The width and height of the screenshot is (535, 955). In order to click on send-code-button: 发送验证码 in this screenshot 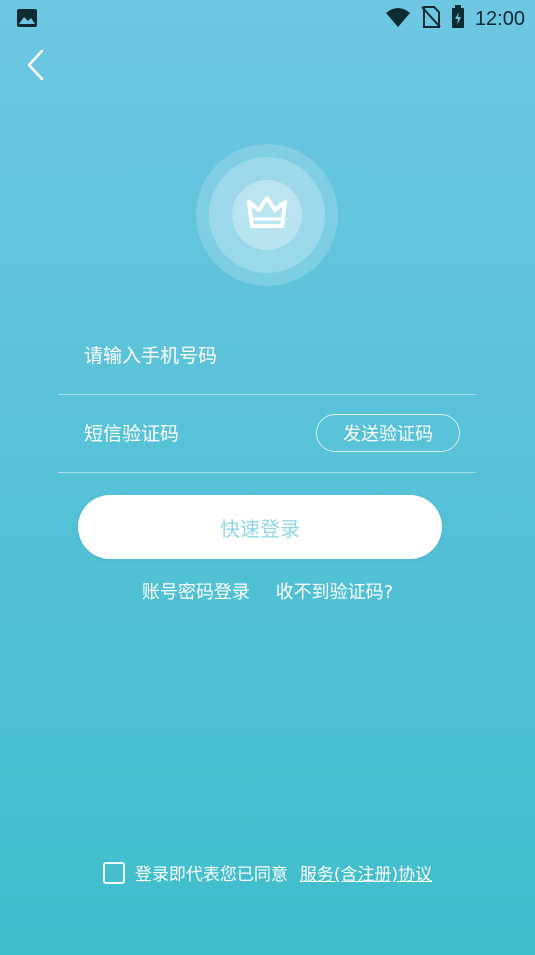, I will do `click(388, 433)`.